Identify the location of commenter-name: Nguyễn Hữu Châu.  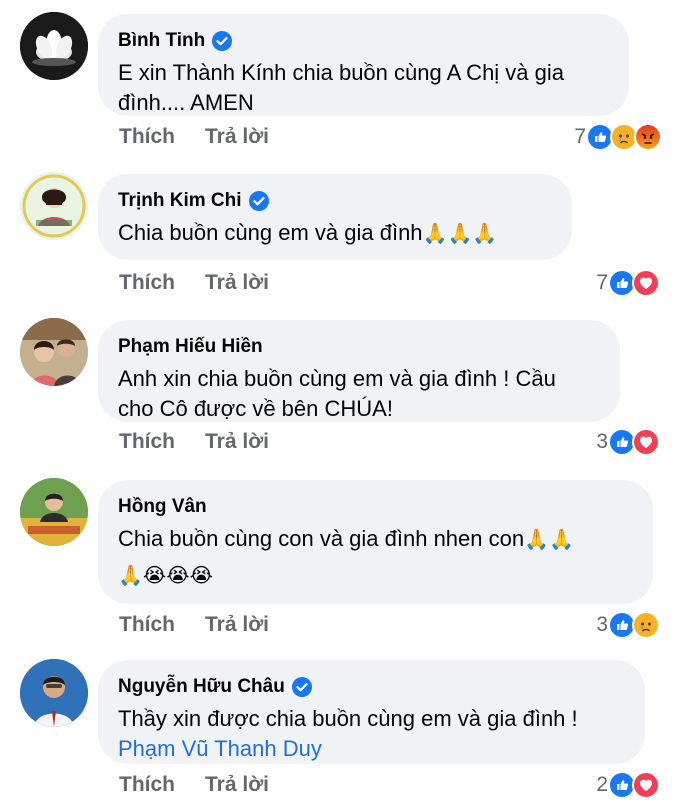
(201, 687).